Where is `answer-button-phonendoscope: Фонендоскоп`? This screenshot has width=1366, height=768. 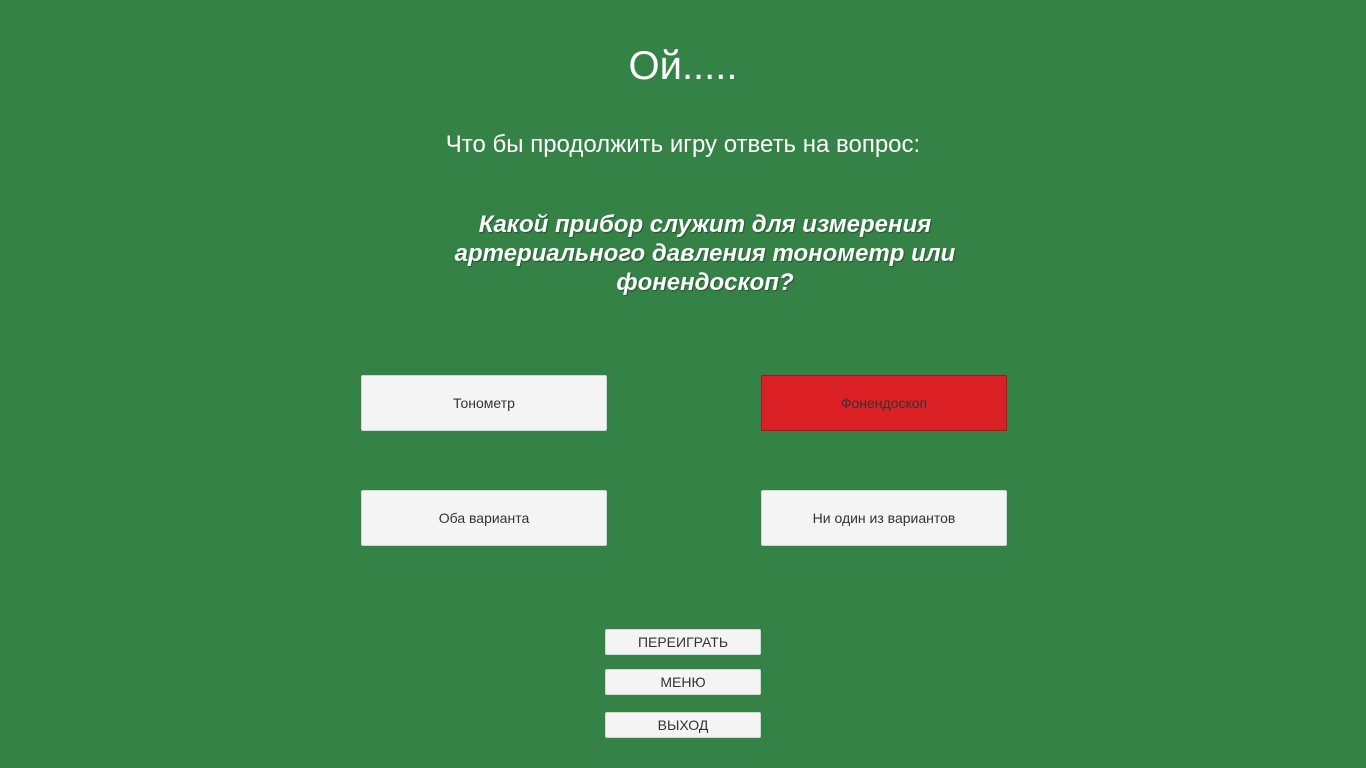 answer-button-phonendoscope: Фонендоскоп is located at coordinates (884, 403).